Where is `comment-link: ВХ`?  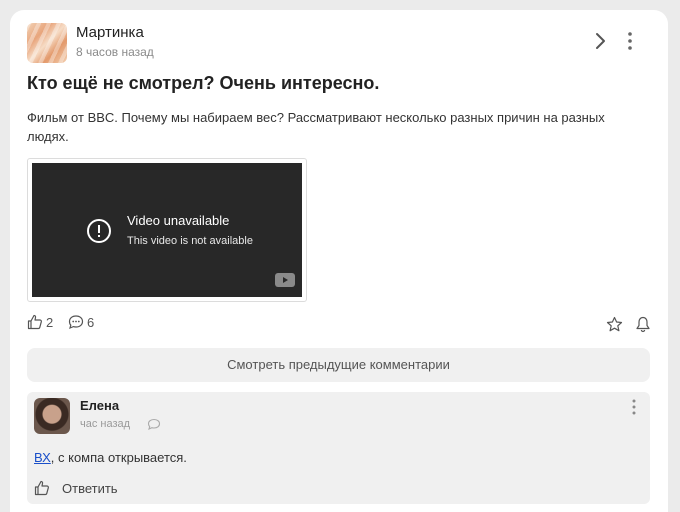 comment-link: ВХ is located at coordinates (42, 457).